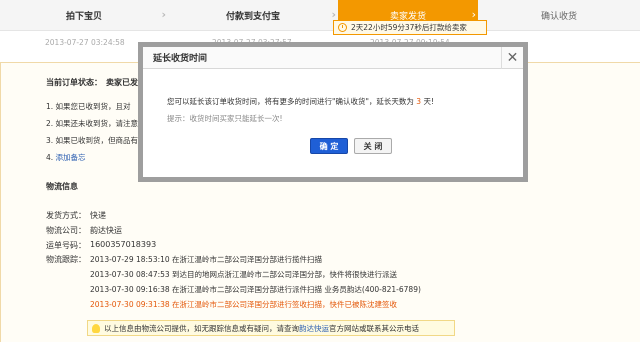  What do you see at coordinates (66, 259) in the screenshot?
I see `track-label: 物流跟踪：` at bounding box center [66, 259].